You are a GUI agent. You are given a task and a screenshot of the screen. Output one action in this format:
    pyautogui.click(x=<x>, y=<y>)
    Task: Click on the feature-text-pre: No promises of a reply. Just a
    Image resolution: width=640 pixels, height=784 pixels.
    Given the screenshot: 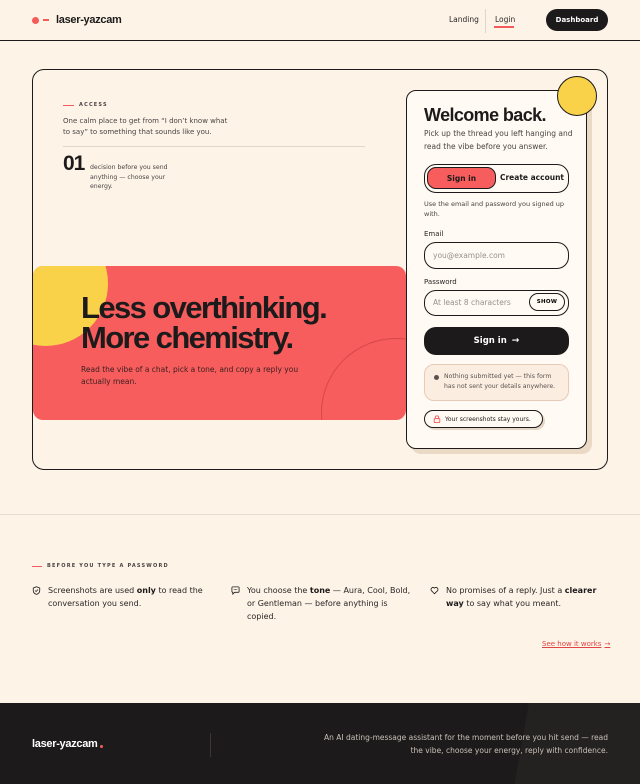 What is the action you would take?
    pyautogui.click(x=505, y=590)
    